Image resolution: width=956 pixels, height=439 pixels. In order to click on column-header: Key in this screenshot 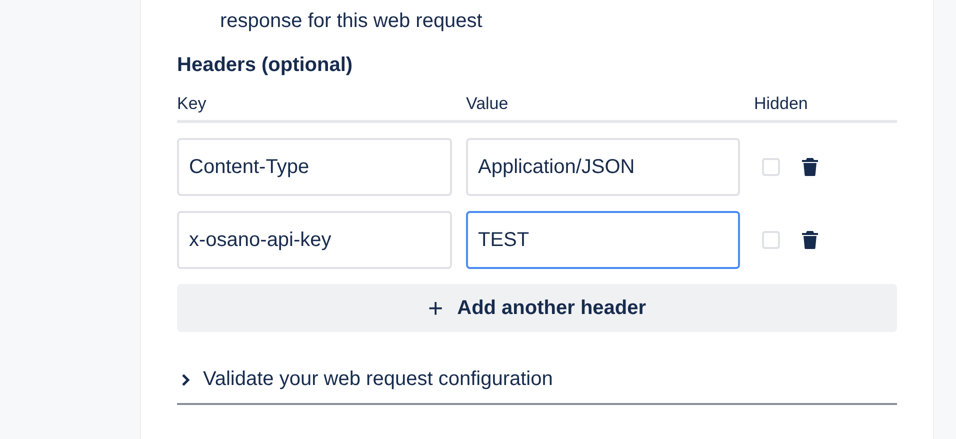, I will do `click(191, 104)`.